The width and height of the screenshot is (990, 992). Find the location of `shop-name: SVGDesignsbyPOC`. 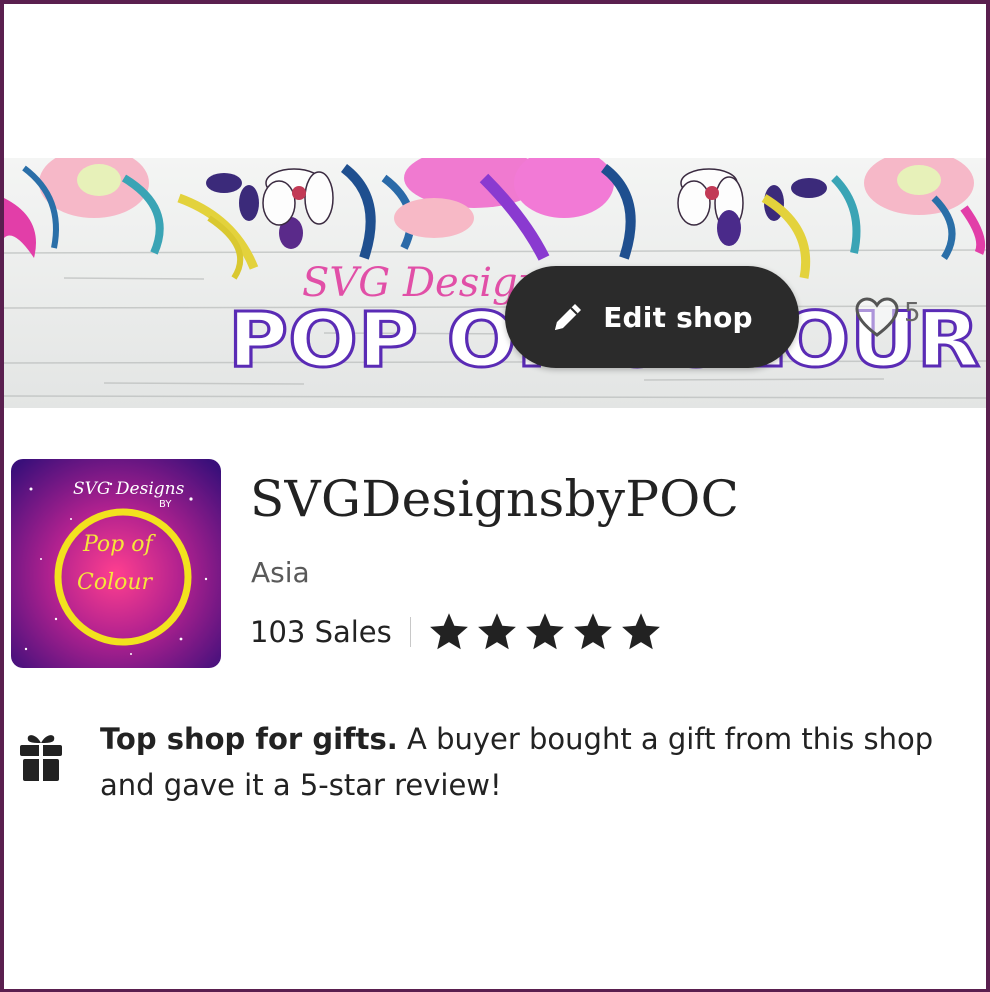

shop-name: SVGDesignsbyPOC is located at coordinates (494, 499).